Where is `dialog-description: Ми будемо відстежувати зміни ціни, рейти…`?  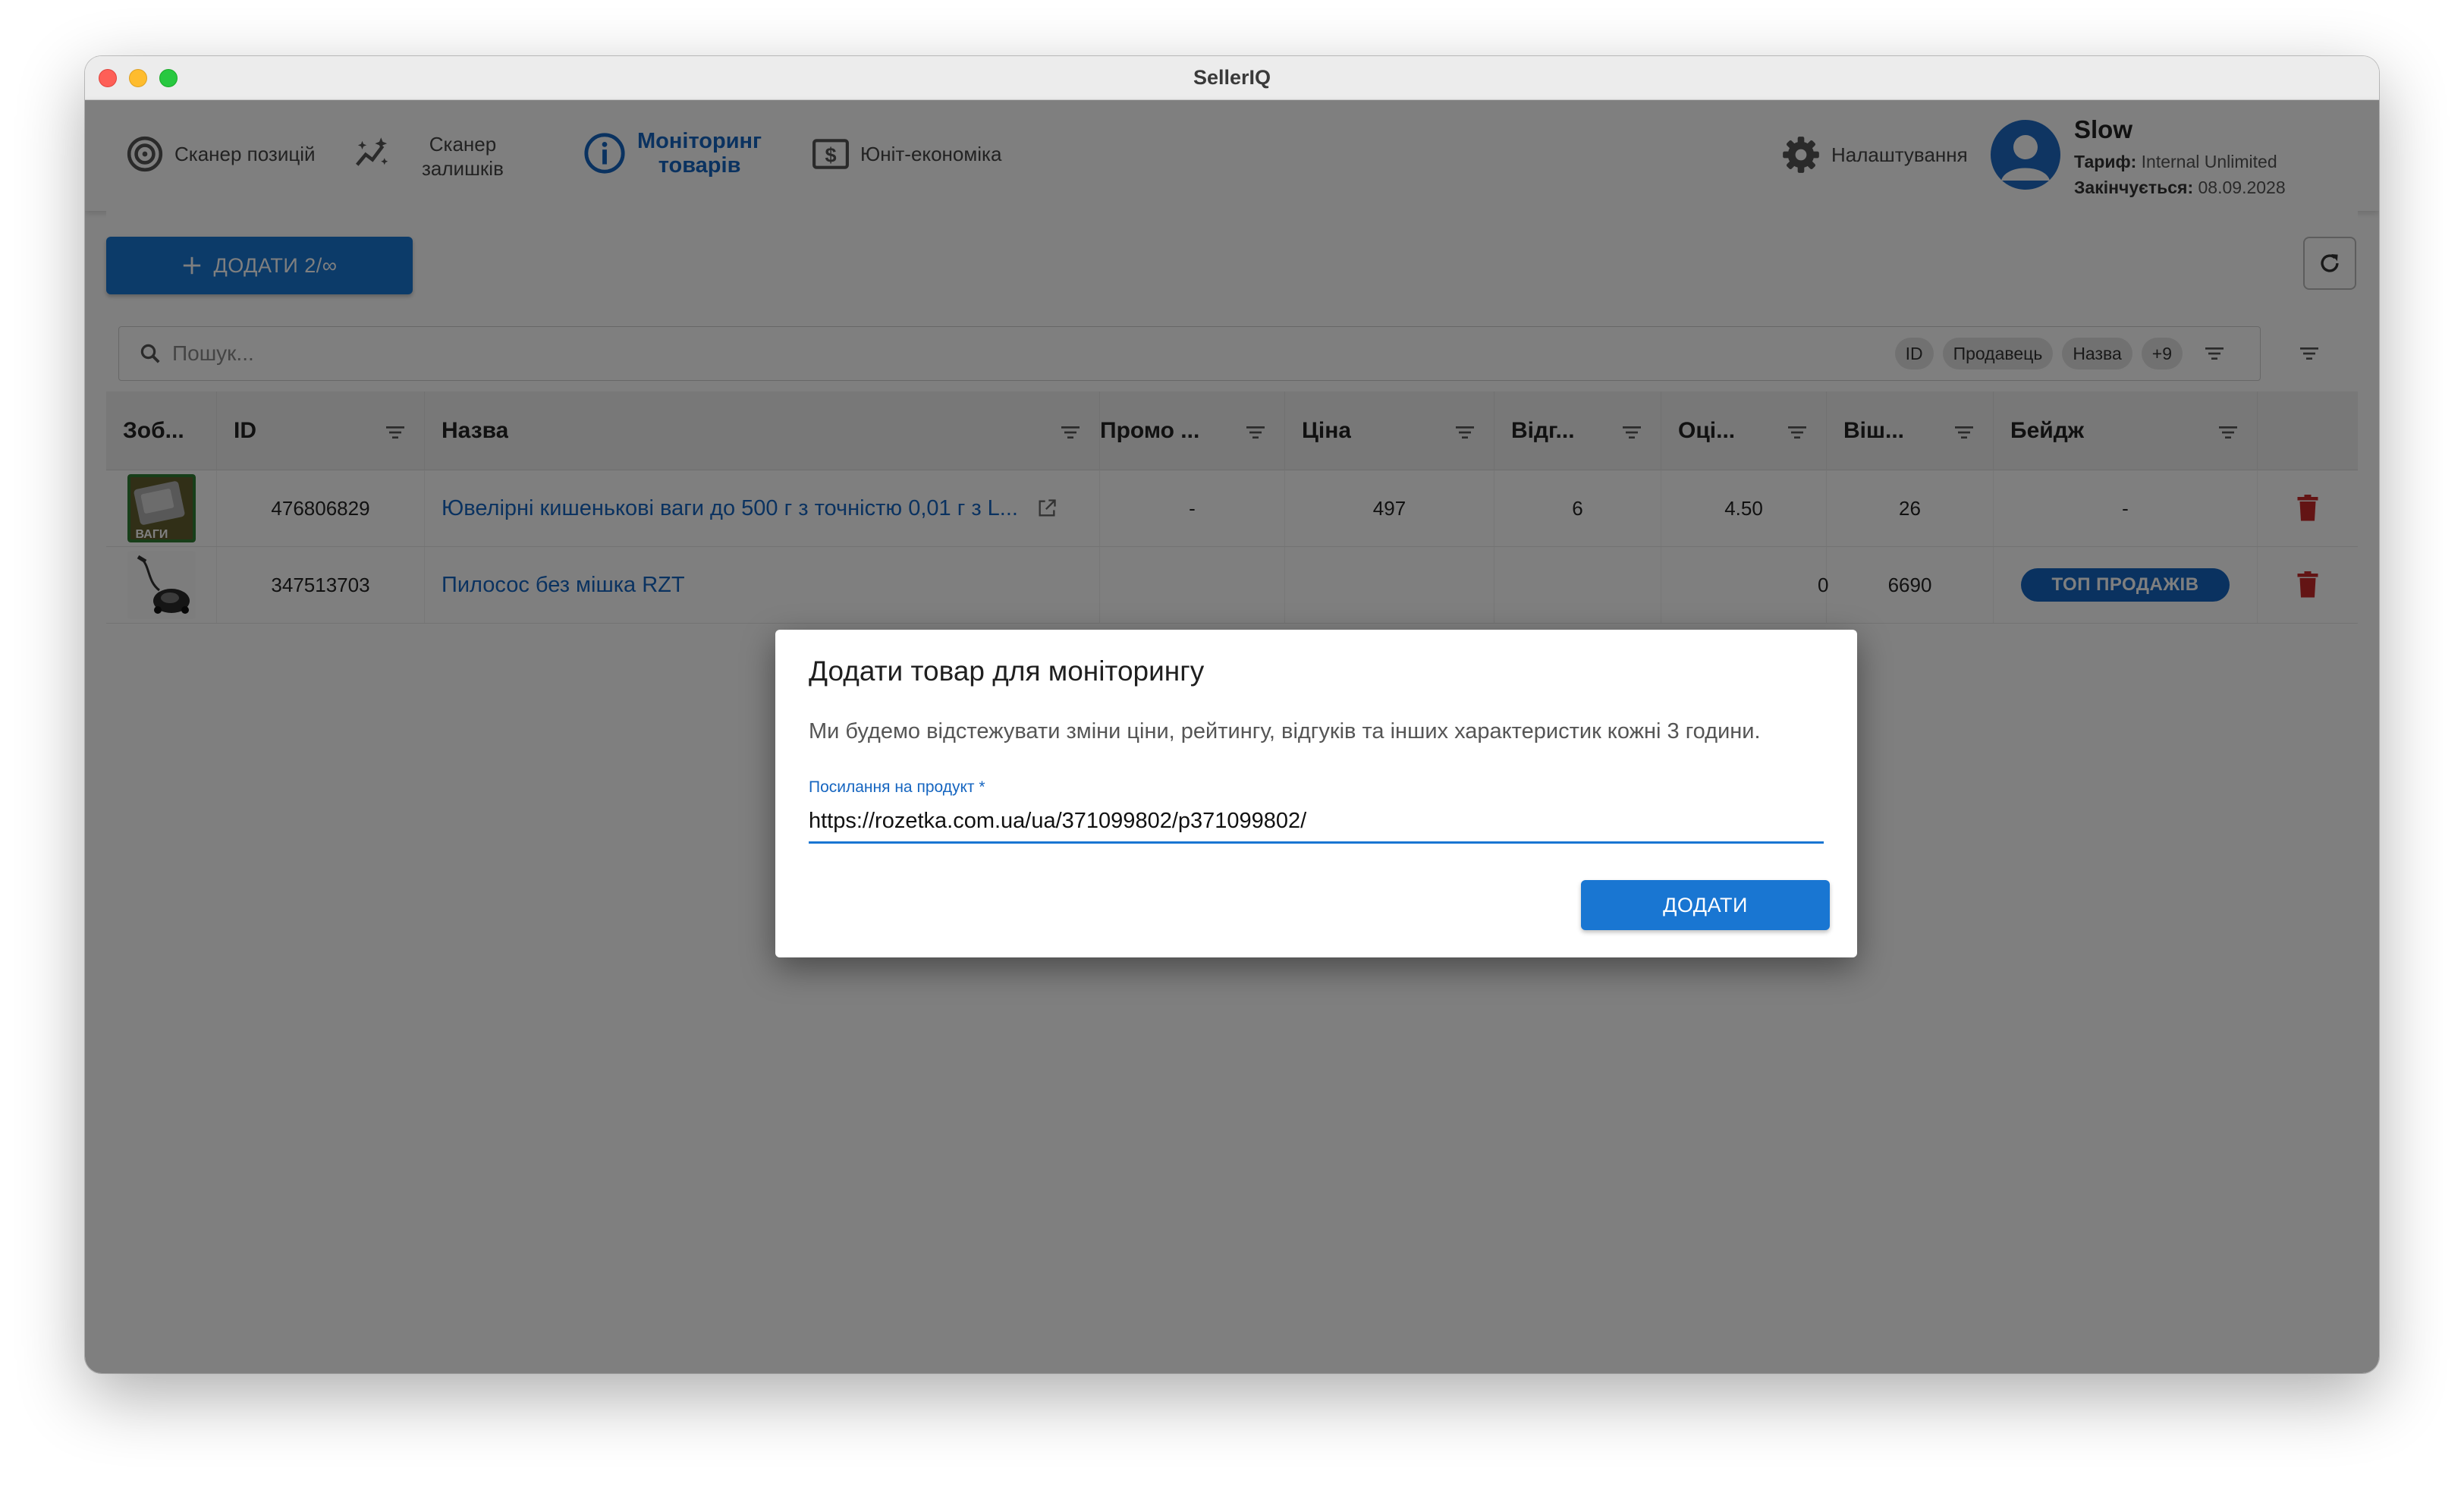 dialog-description: Ми будемо відстежувати зміни ціни, рейти… is located at coordinates (1285, 732).